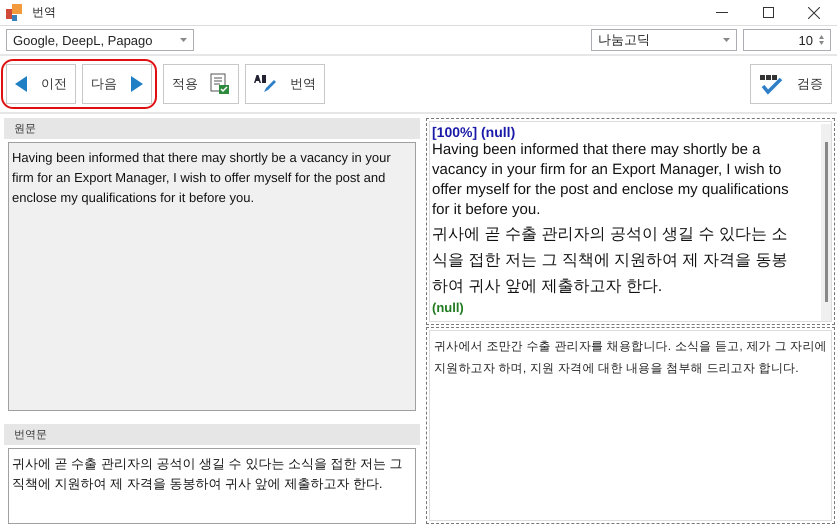 The height and width of the screenshot is (524, 837). I want to click on spin-arrows-icon, so click(821, 40).